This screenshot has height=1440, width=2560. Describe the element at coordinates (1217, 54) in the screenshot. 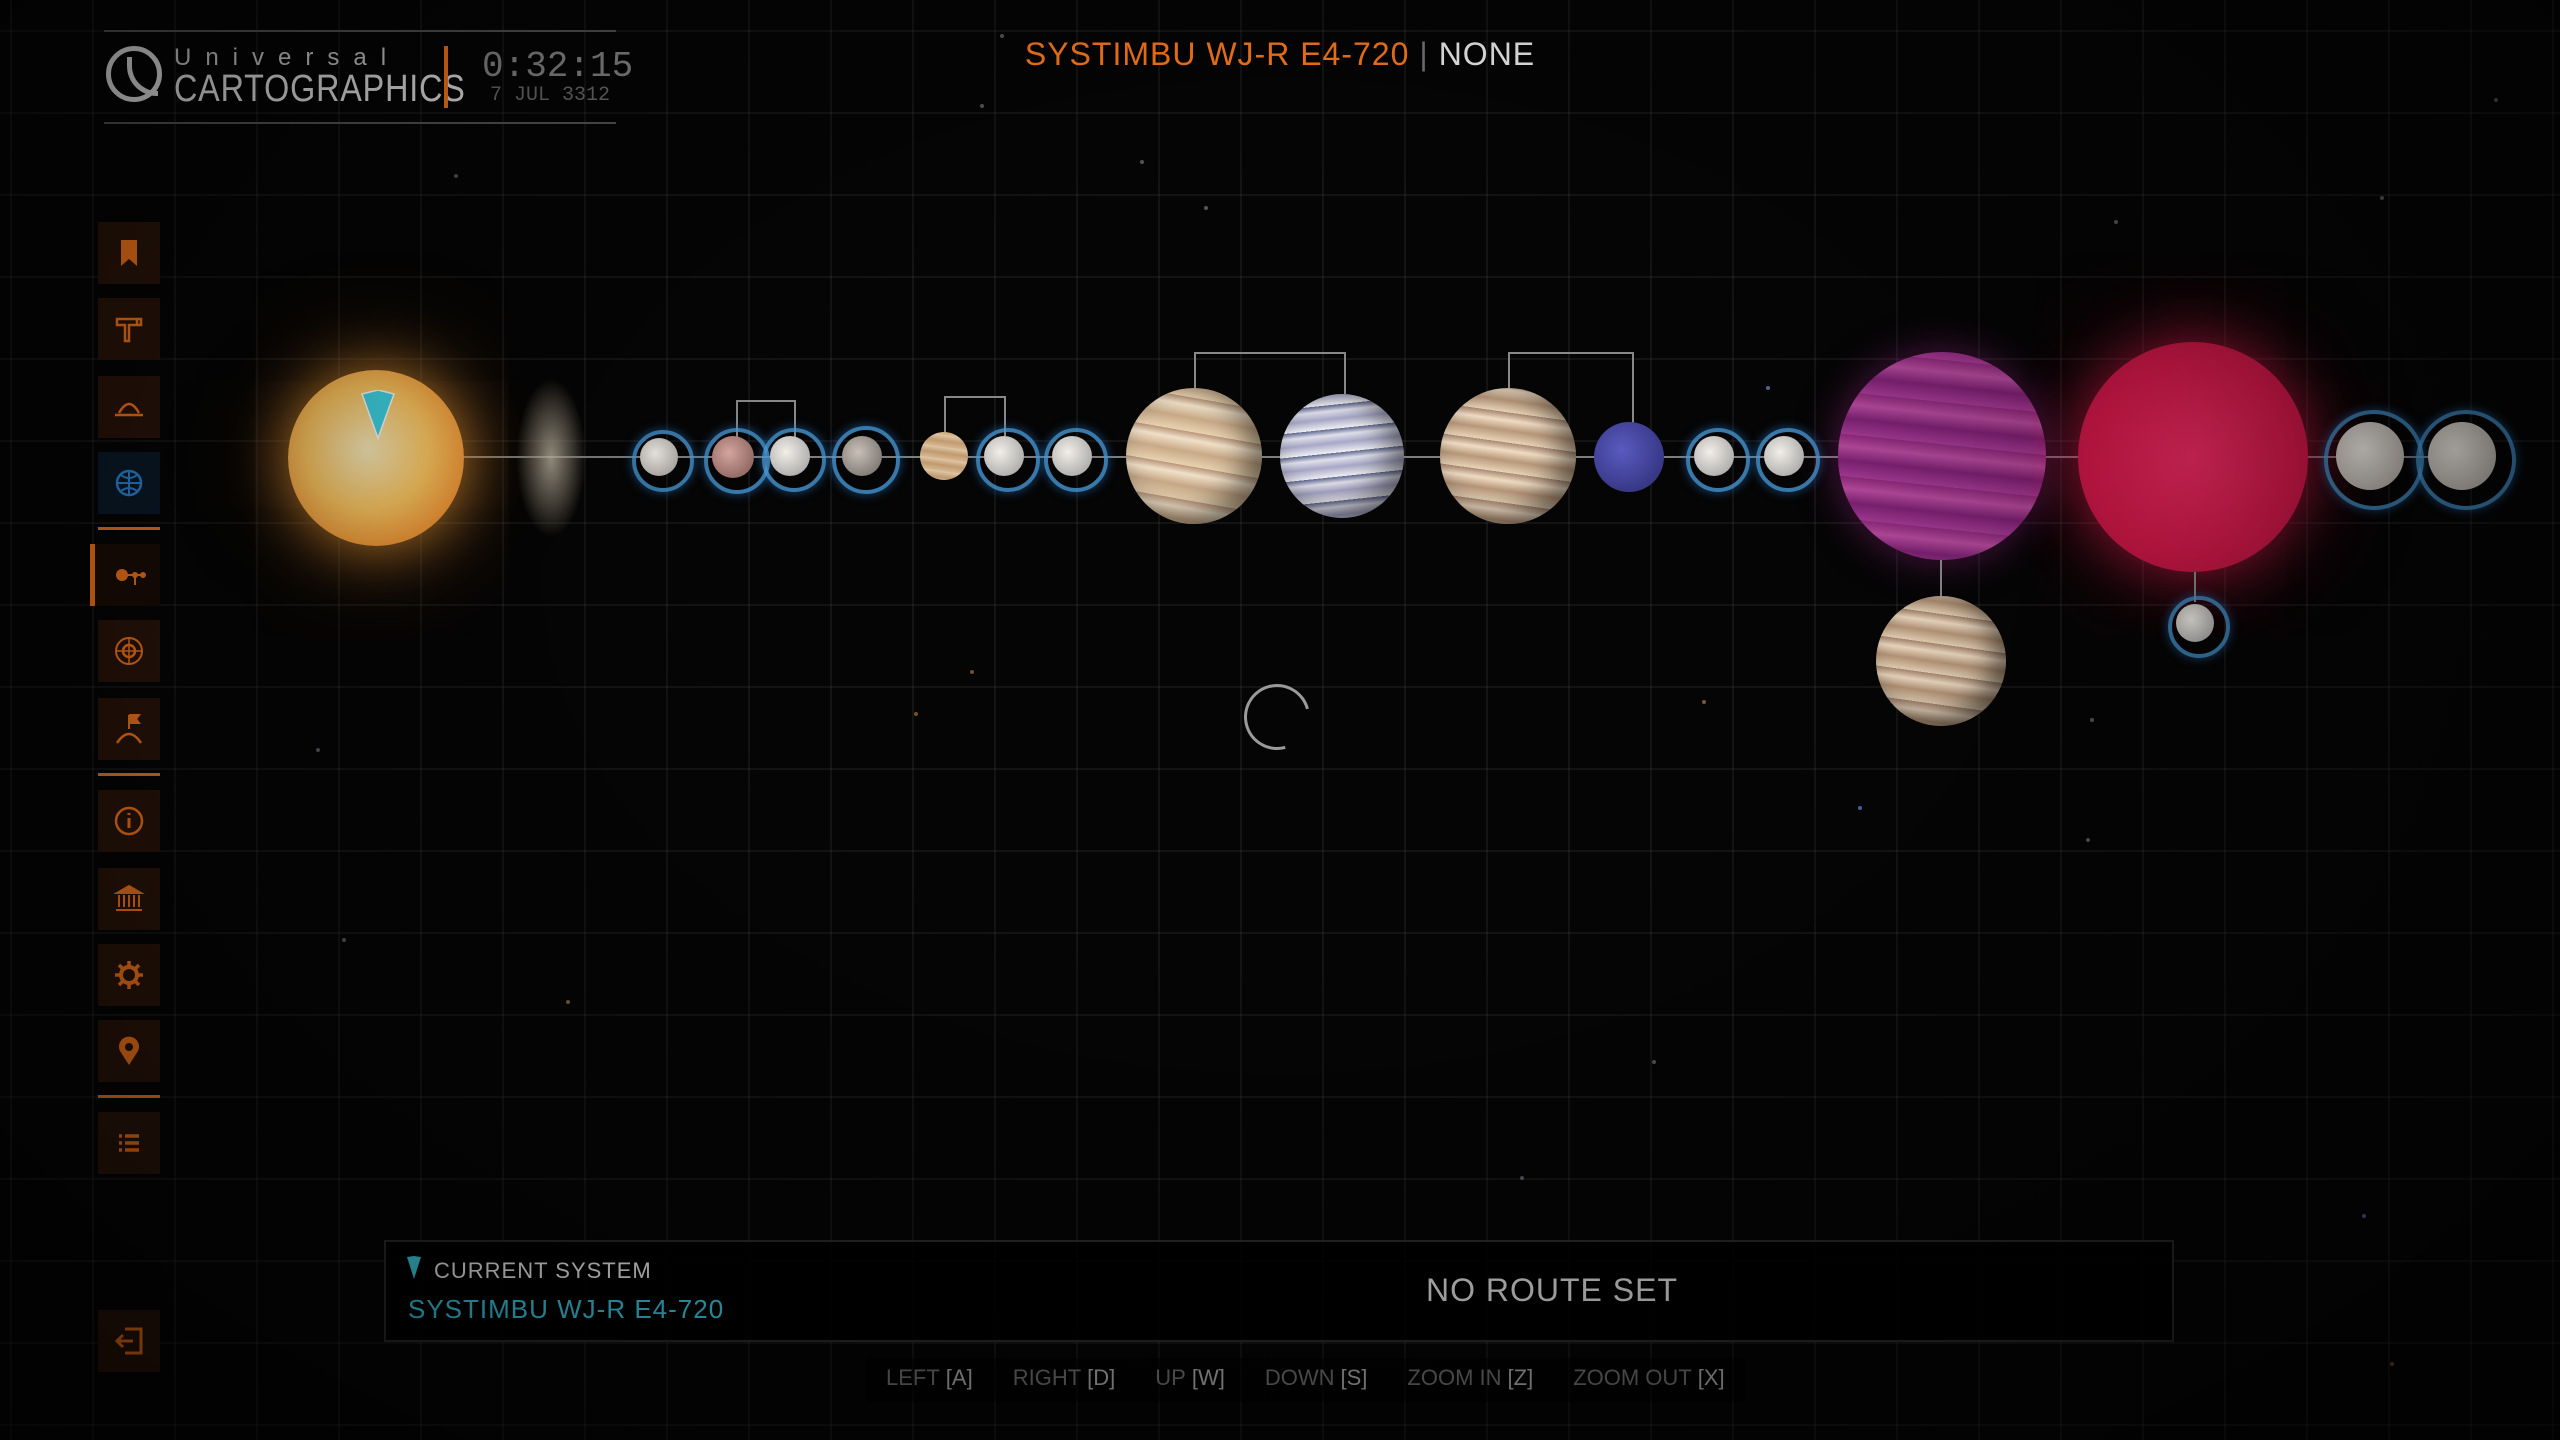

I see `title-system-name: SYSTIMBU WJ-R E4-720` at that location.